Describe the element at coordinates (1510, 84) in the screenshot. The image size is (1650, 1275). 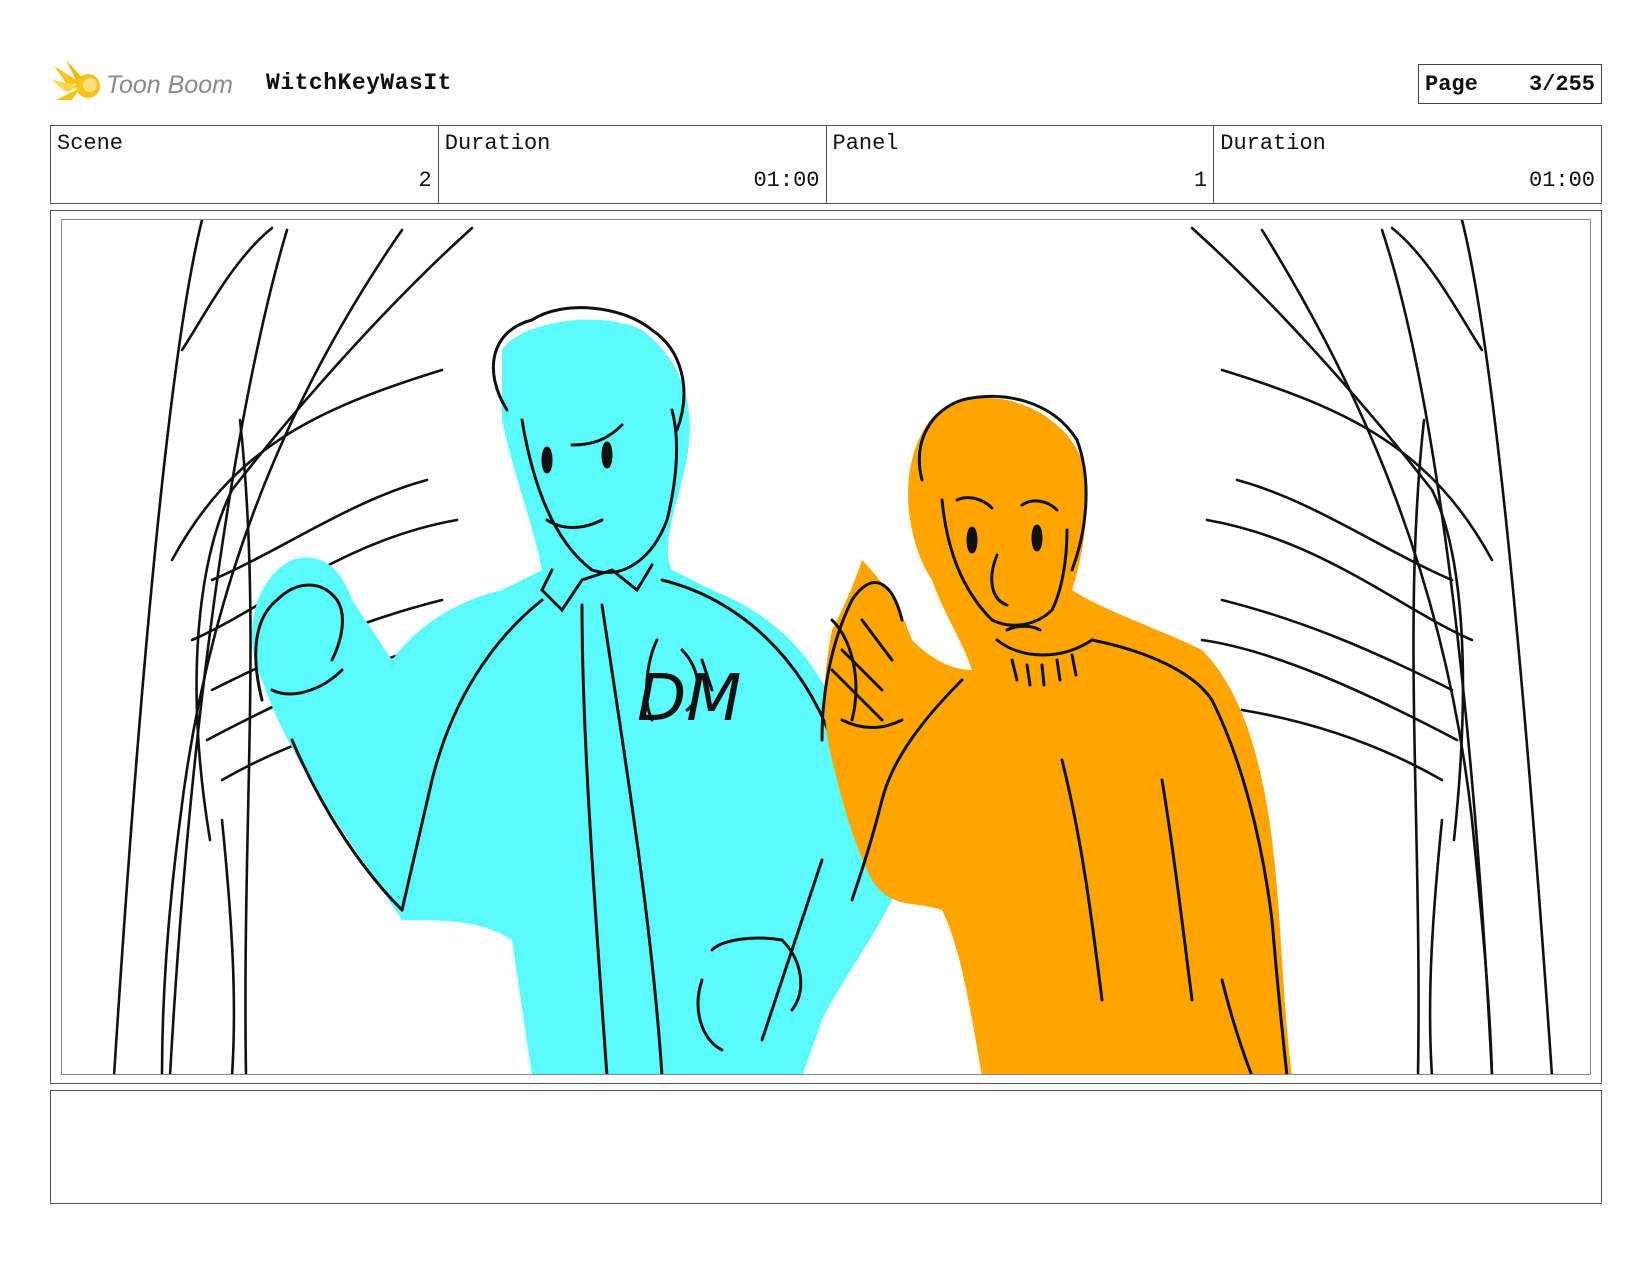
I see `page-indicator: Page 3/255` at that location.